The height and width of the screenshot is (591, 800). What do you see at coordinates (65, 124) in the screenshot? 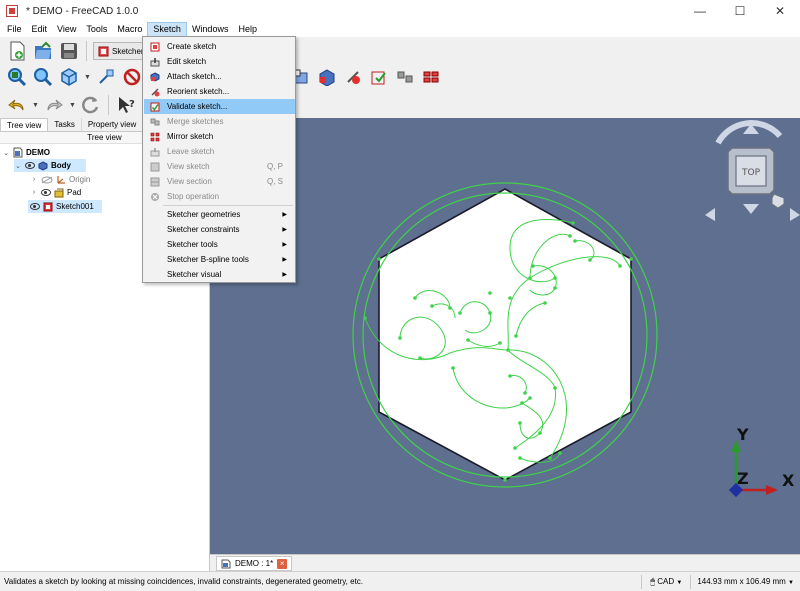
I see `tab-tasks: Tasks` at bounding box center [65, 124].